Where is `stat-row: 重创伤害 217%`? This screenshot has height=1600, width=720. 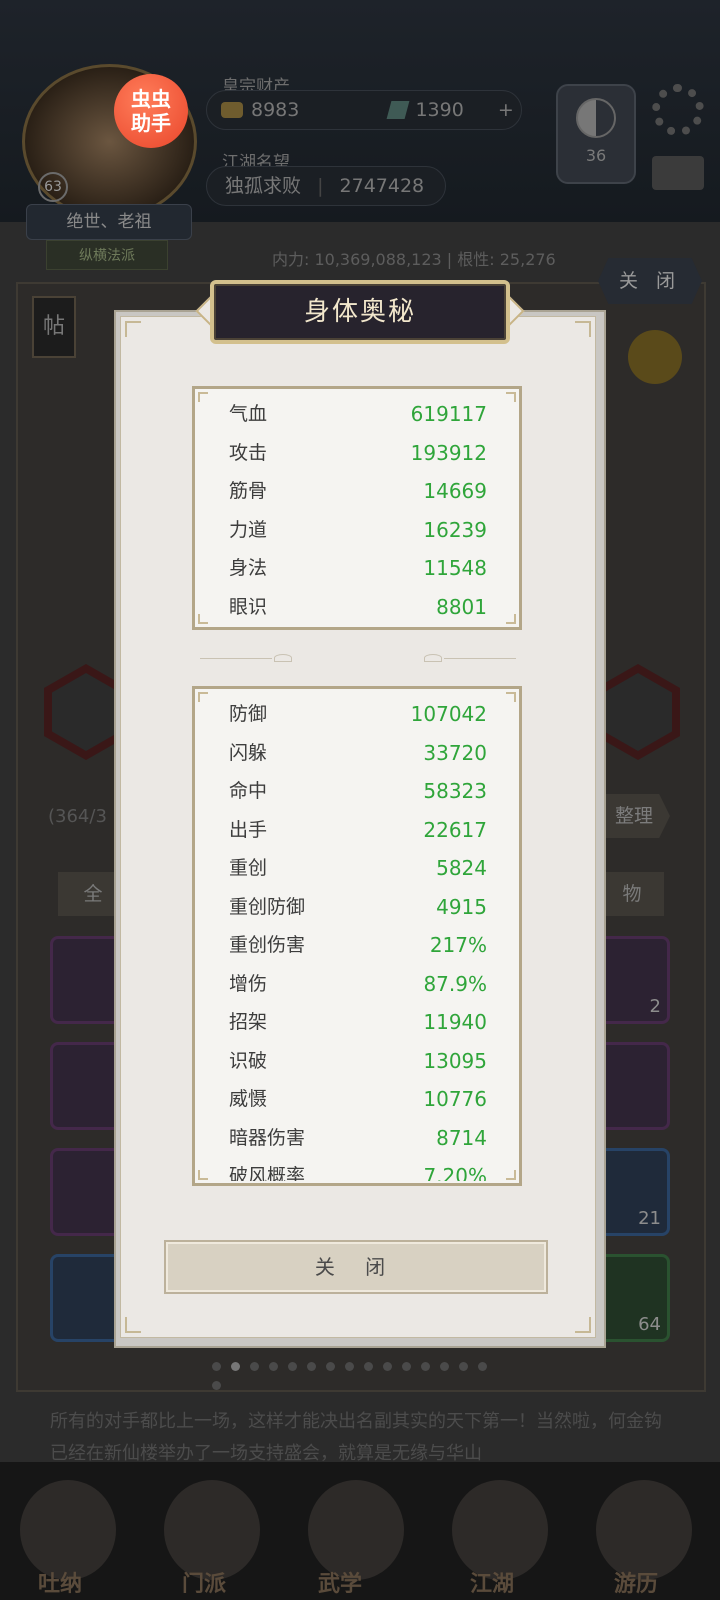 stat-row: 重创伤害 217% is located at coordinates (358, 945).